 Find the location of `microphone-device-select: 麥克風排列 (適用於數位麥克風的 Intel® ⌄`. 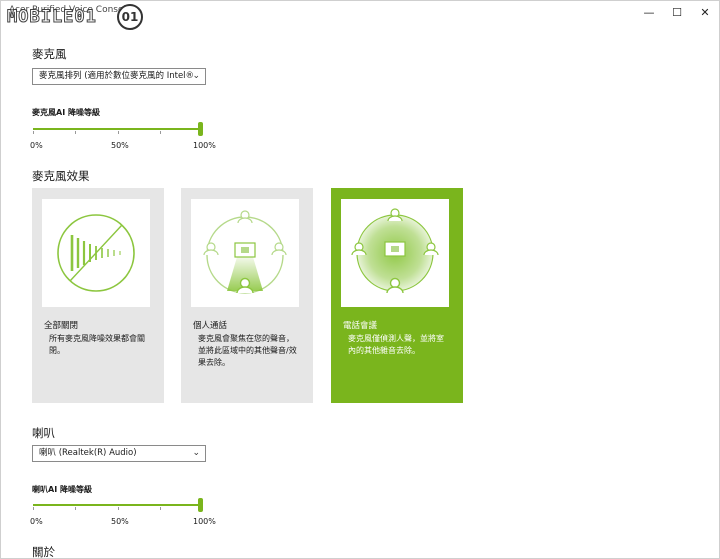

microphone-device-select: 麥克風排列 (適用於數位麥克風的 Intel® ⌄ is located at coordinates (119, 76).